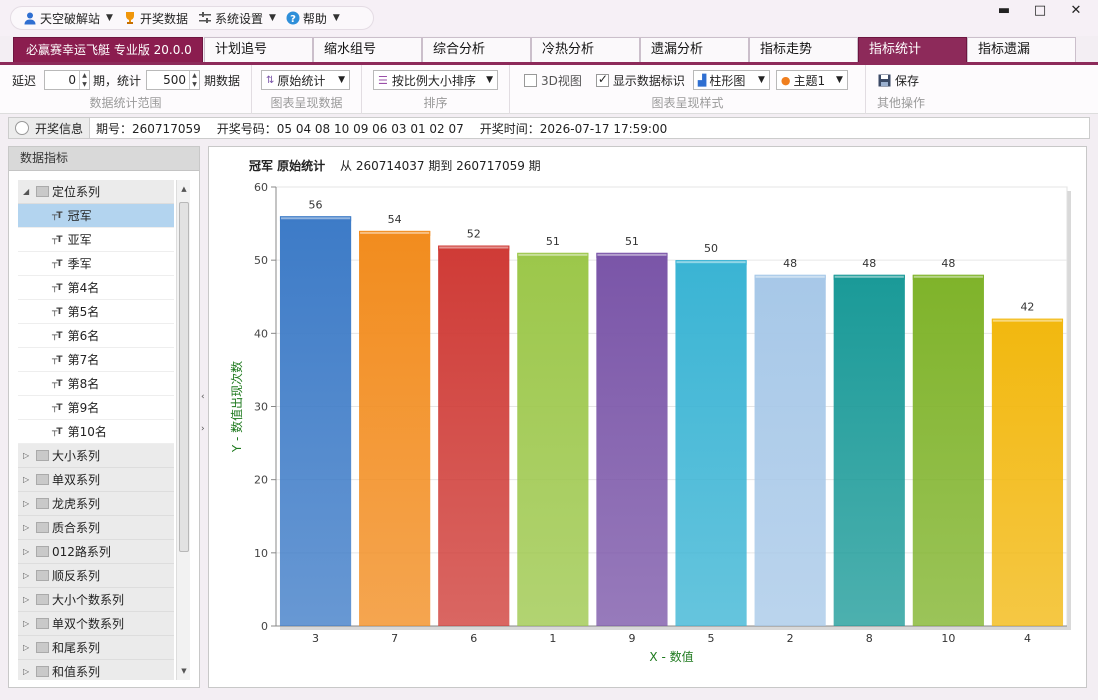 This screenshot has width=1098, height=700. I want to click on y-tick-label: 30, so click(261, 407).